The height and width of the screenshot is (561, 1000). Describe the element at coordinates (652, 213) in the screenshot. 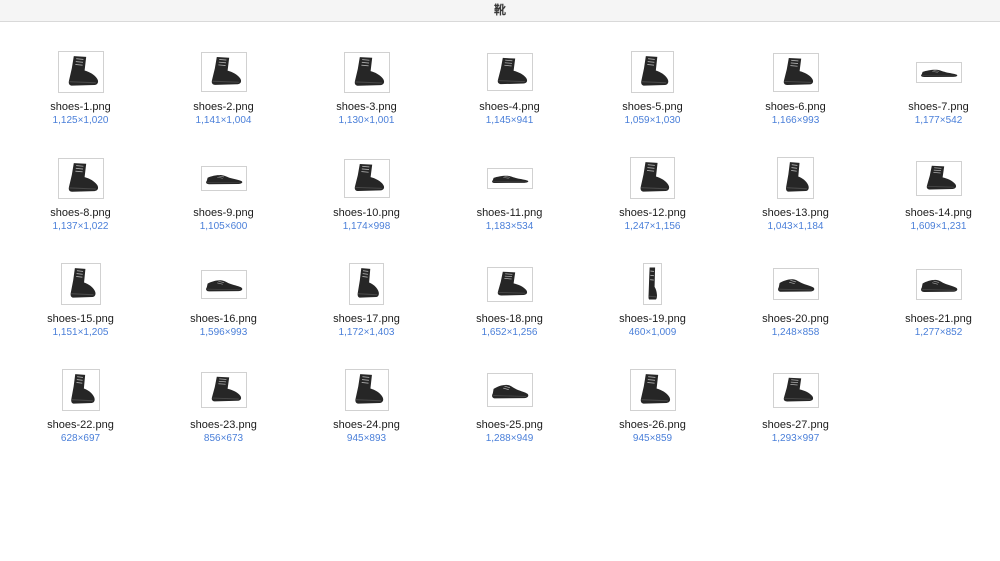

I see `file-name: shoes-12.png` at that location.